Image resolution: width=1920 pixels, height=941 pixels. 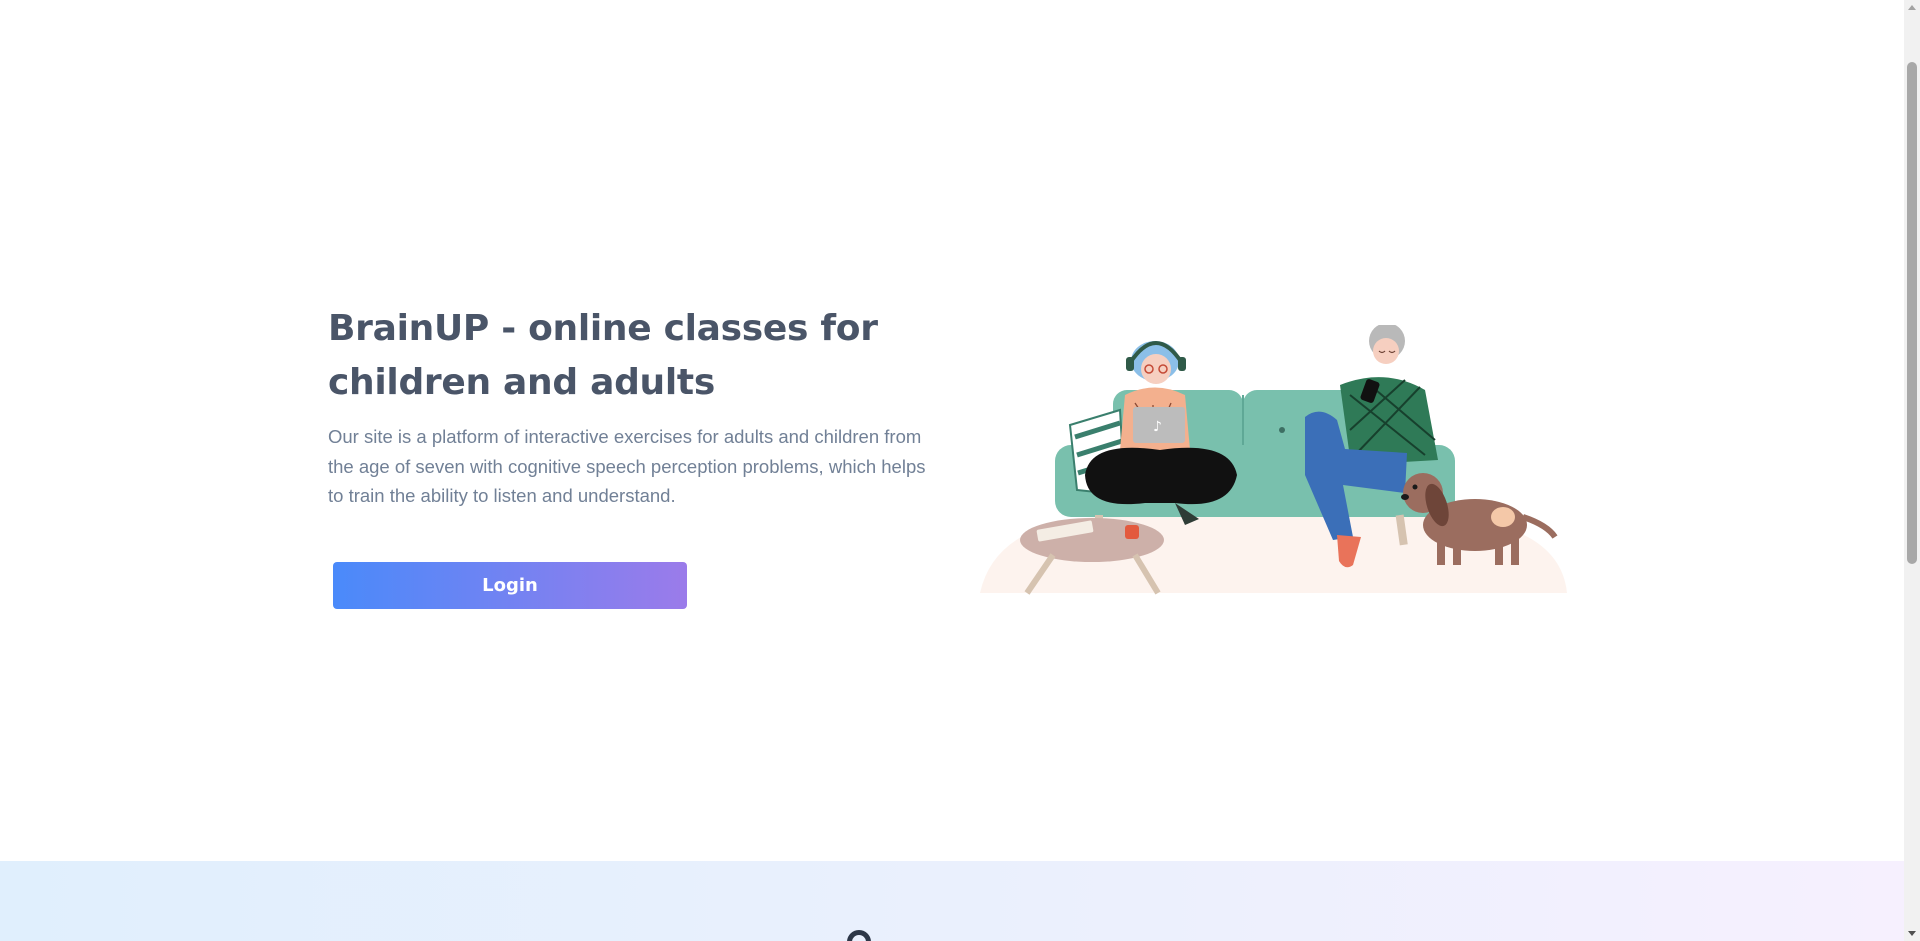 I want to click on scroll-down-arrow-icon, so click(x=1912, y=933).